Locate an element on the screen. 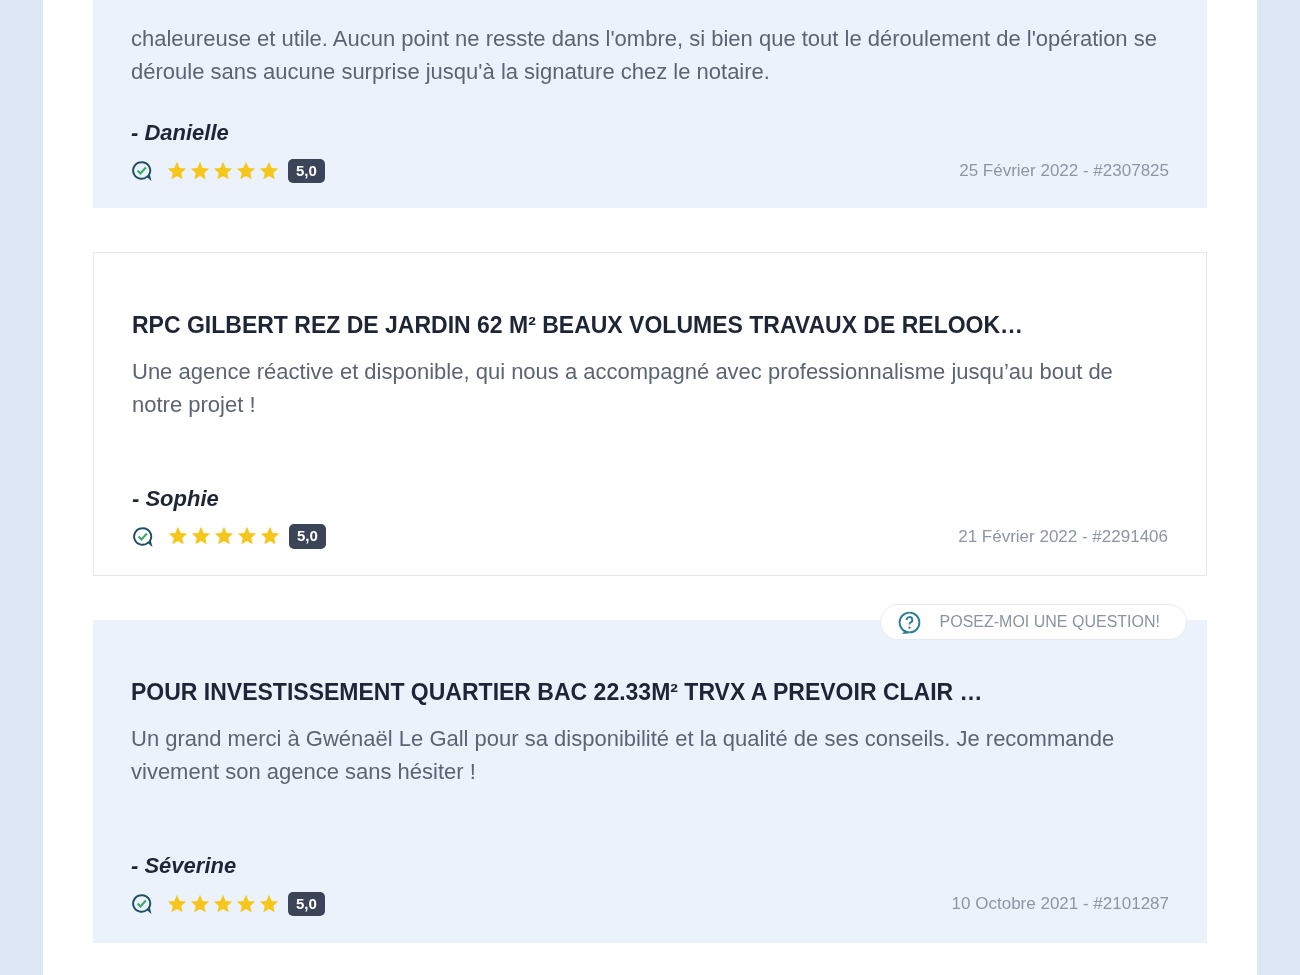 The height and width of the screenshot is (975, 1300). author-name: - Séverine is located at coordinates (184, 865).